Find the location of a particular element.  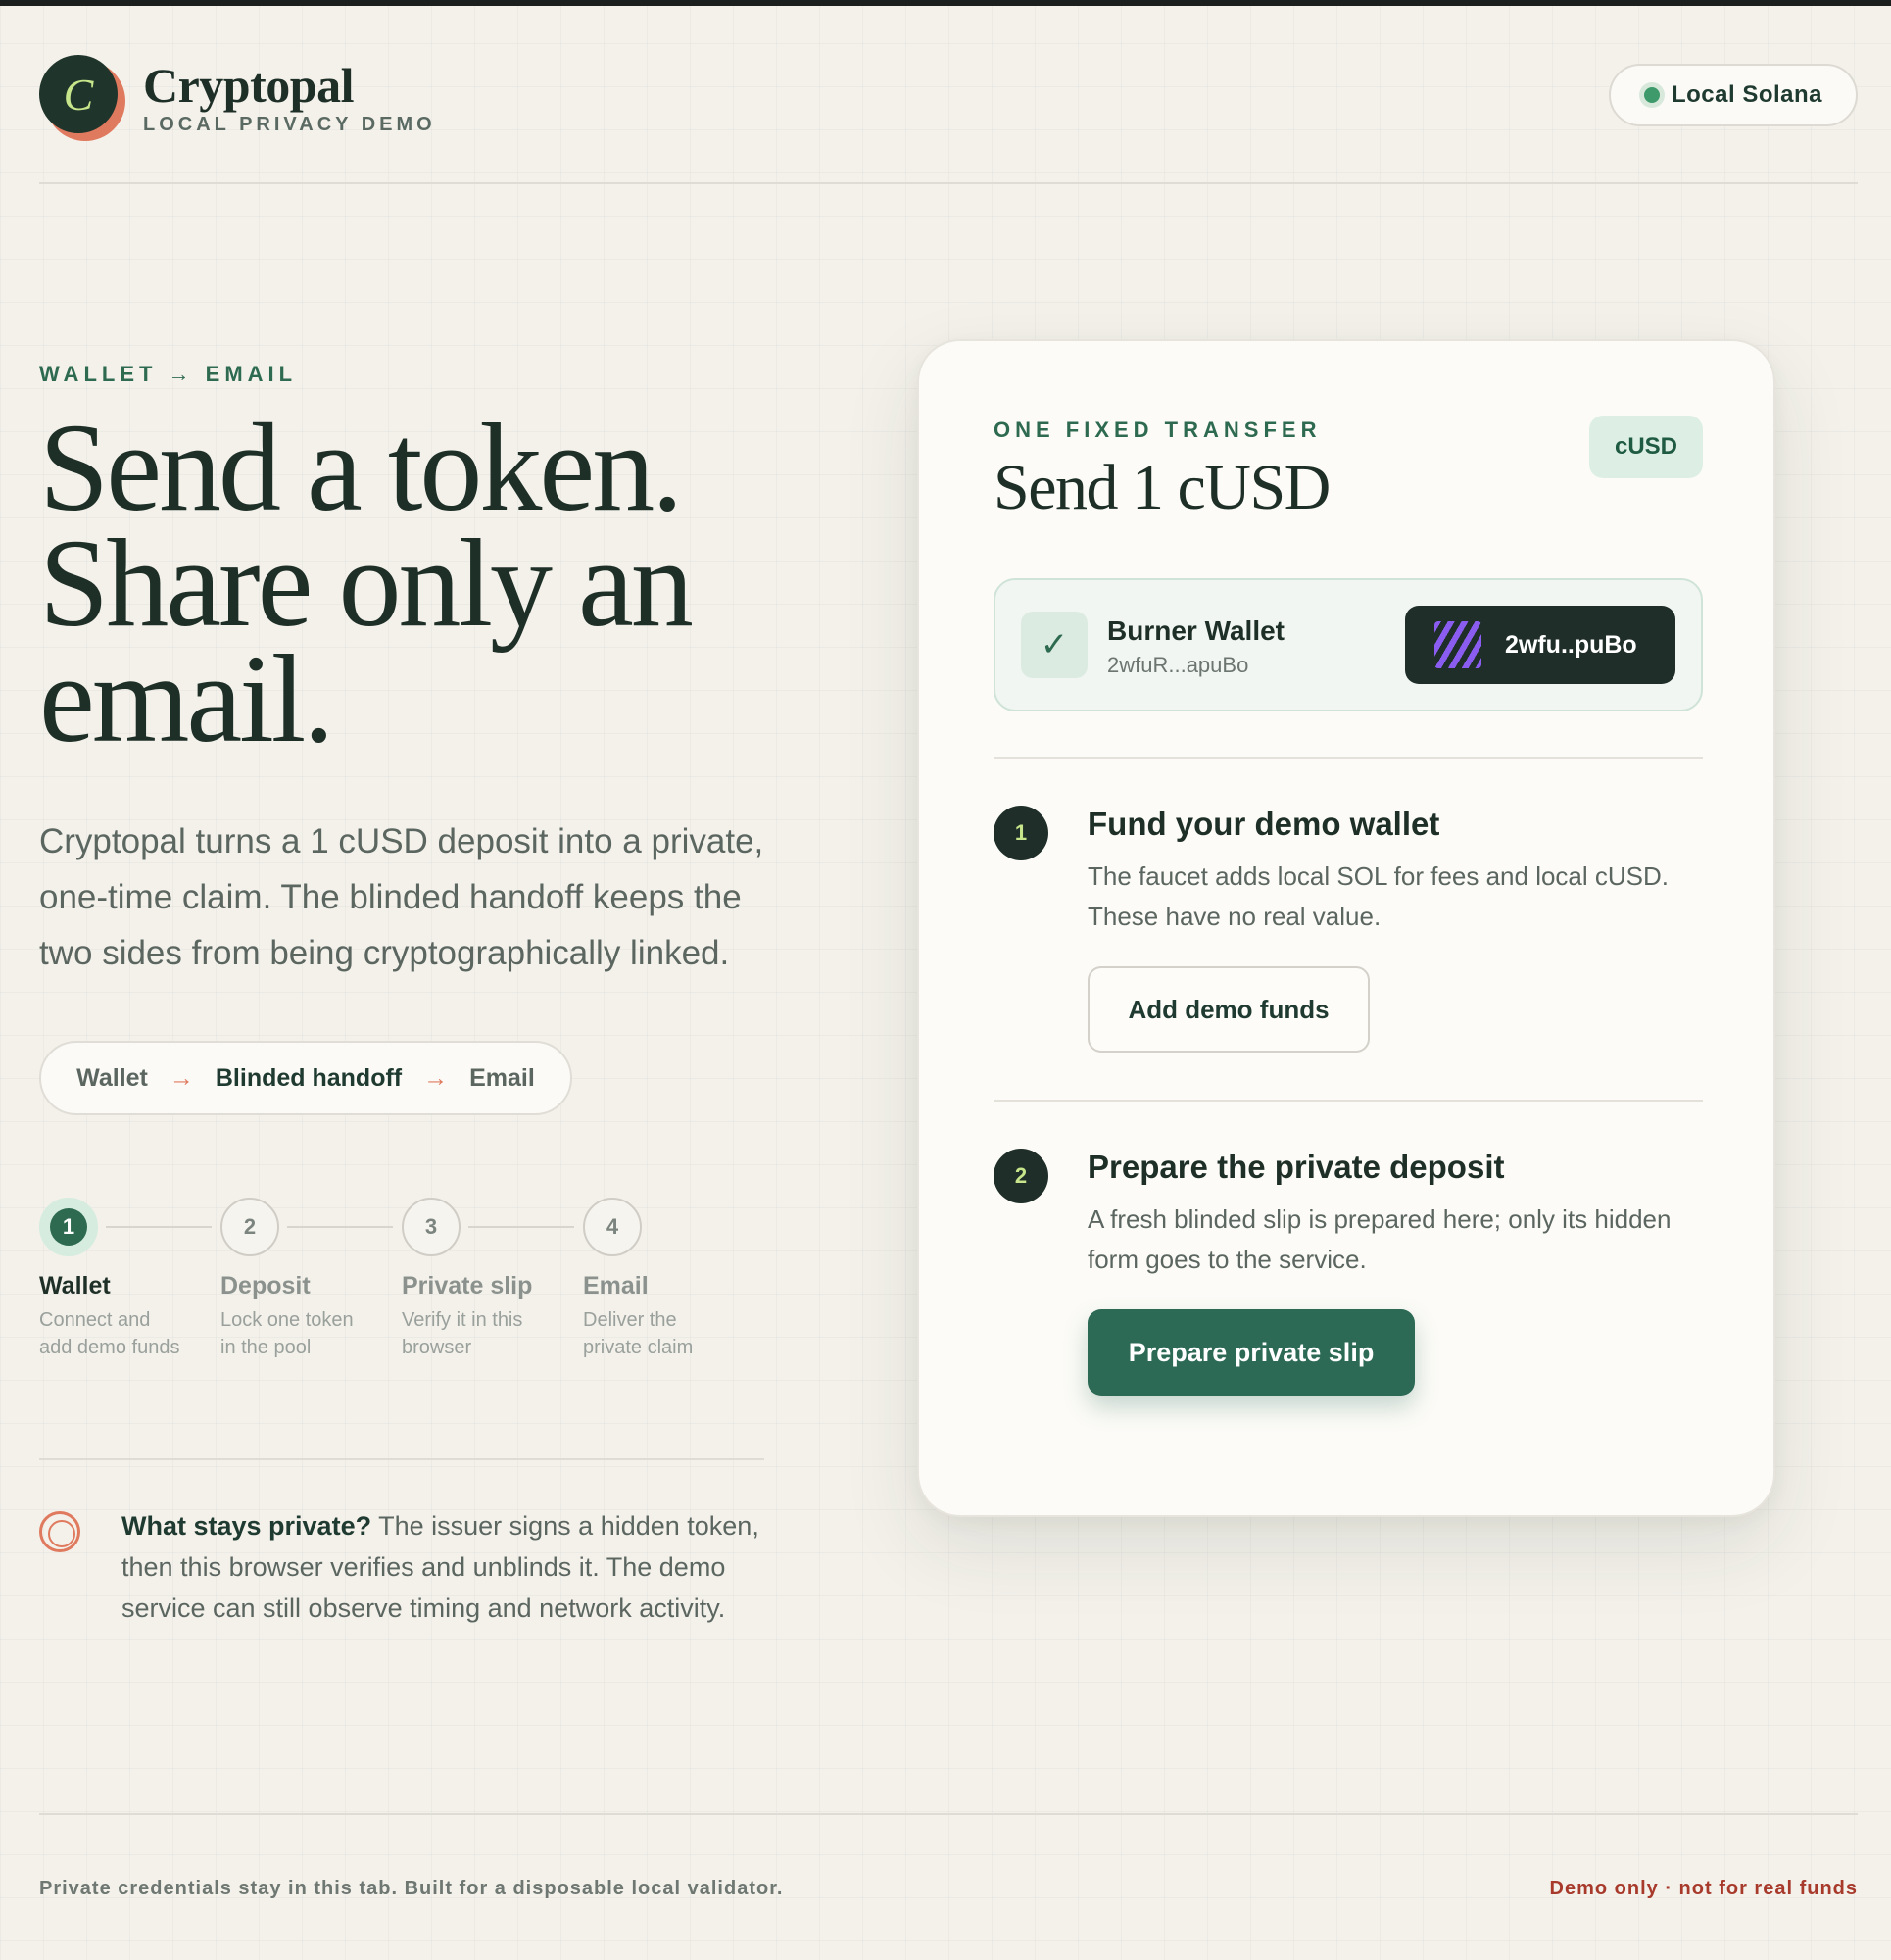

card-kicker: ONE FIXED TRANSFER is located at coordinates (1158, 429).